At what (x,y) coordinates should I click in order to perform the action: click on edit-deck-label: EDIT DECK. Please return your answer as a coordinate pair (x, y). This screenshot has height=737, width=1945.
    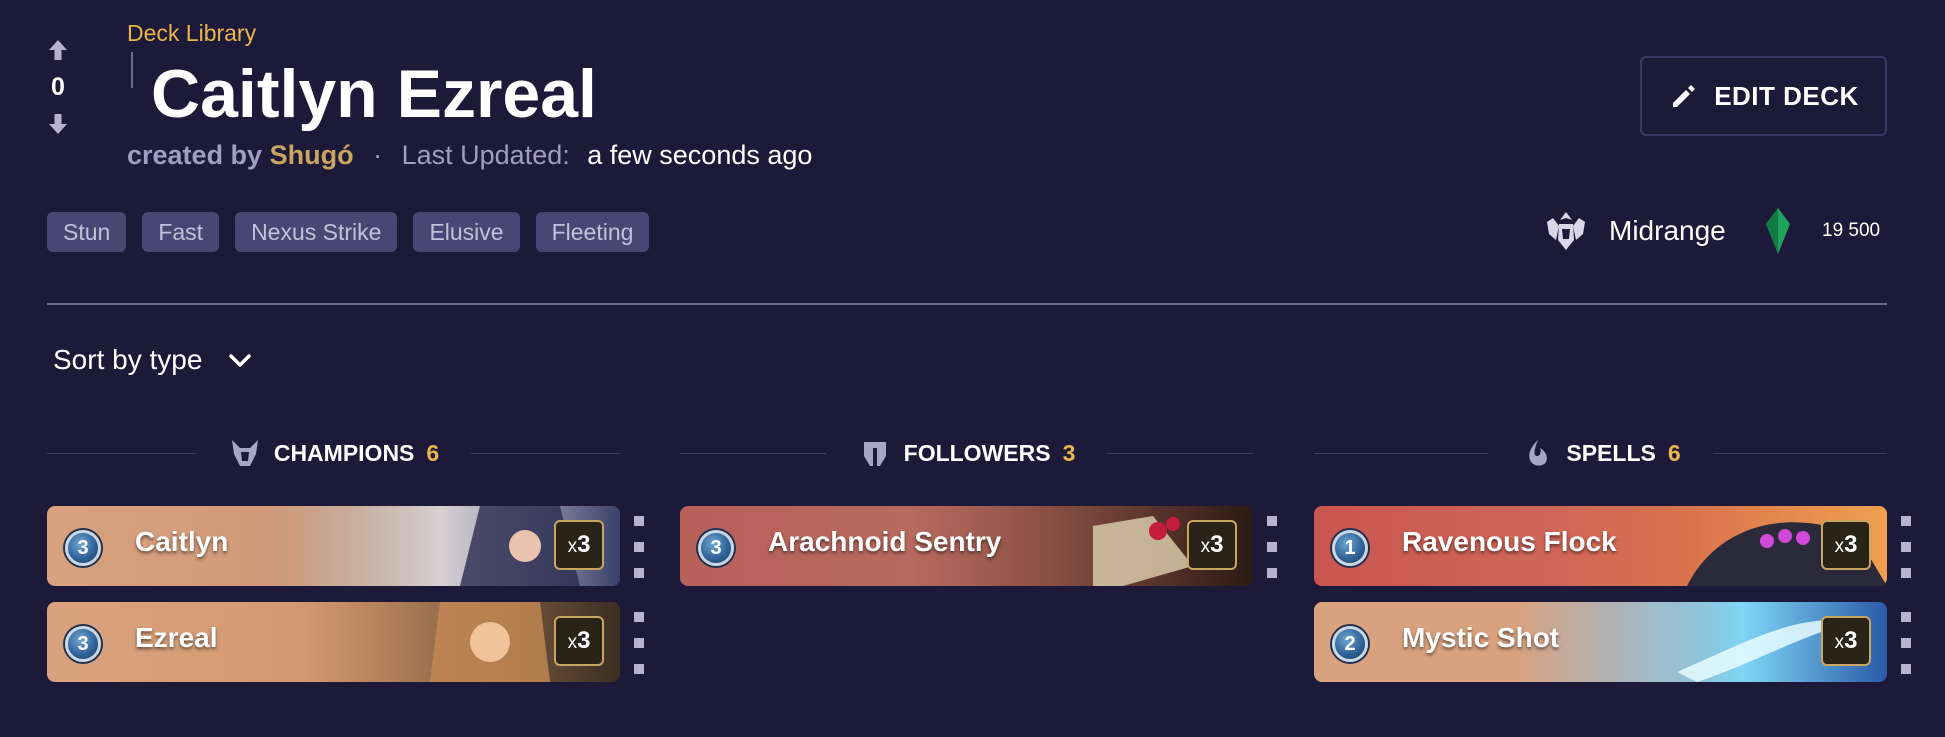
    Looking at the image, I should click on (1786, 95).